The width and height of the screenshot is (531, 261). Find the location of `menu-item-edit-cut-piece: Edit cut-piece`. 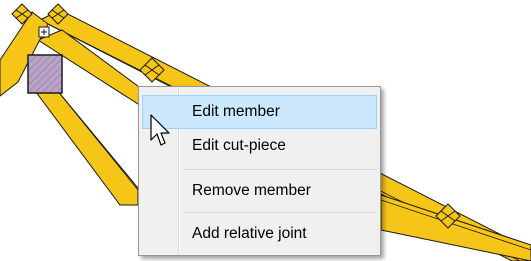

menu-item-edit-cut-piece: Edit cut-piece is located at coordinates (259, 146).